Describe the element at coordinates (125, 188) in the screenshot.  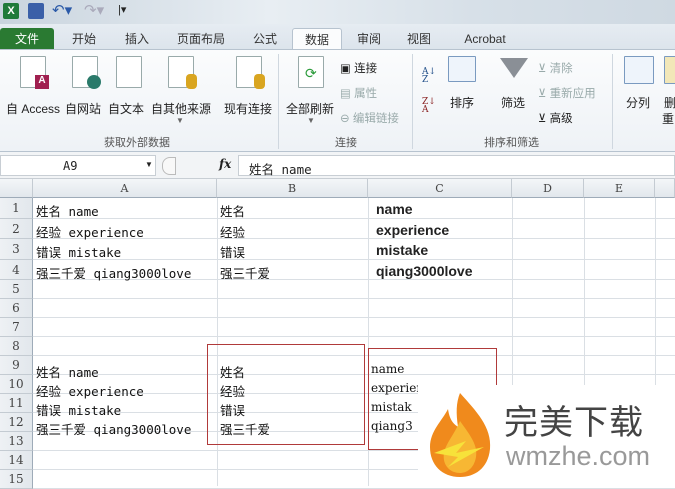
I see `column-header-a: A` at that location.